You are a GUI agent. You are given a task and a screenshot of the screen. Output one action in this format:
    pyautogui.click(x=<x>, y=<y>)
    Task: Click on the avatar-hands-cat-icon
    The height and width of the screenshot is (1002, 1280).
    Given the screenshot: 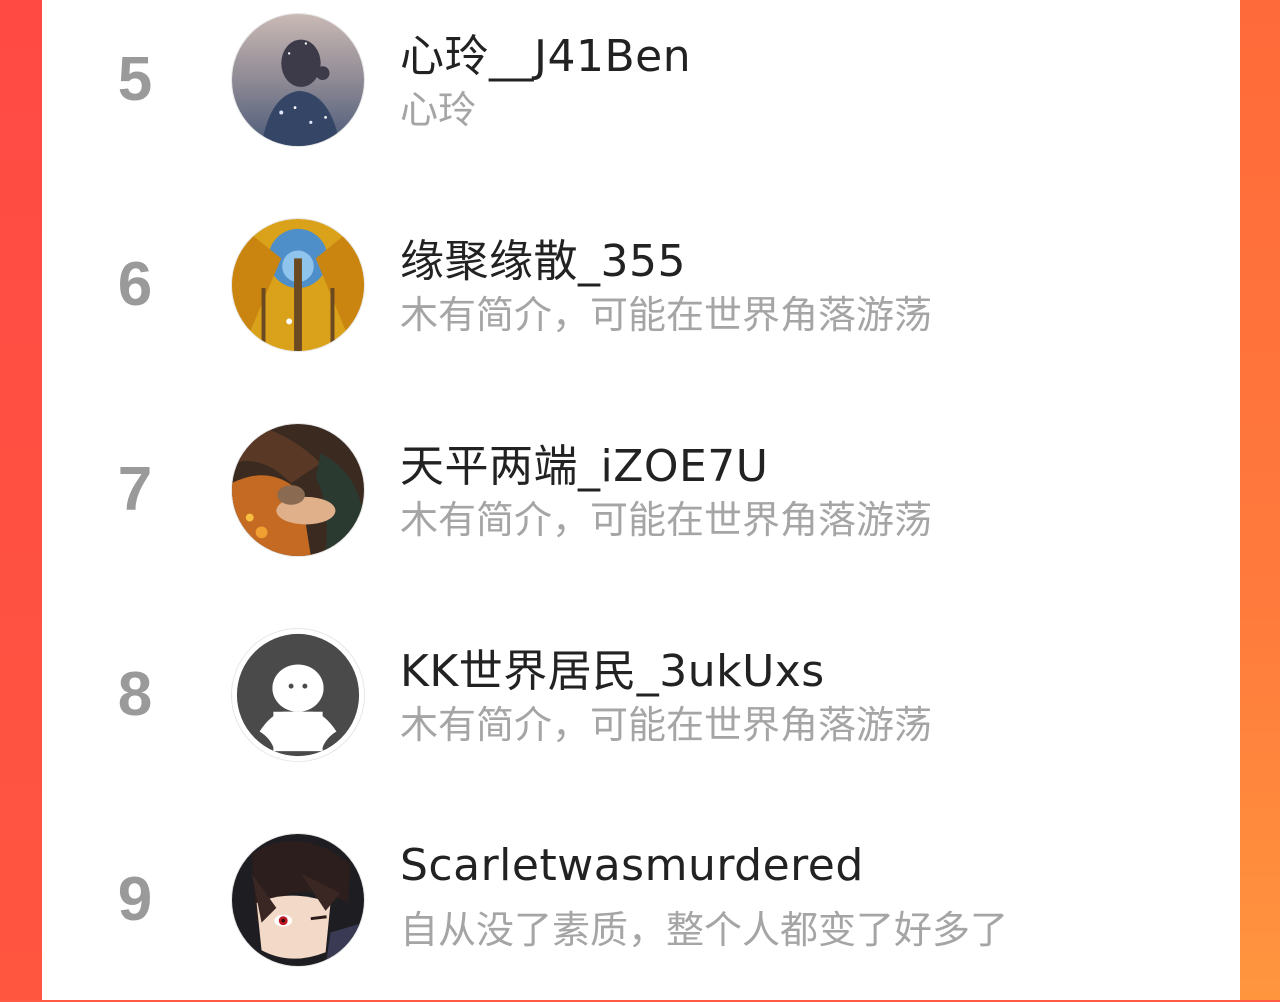 What is the action you would take?
    pyautogui.click(x=298, y=490)
    